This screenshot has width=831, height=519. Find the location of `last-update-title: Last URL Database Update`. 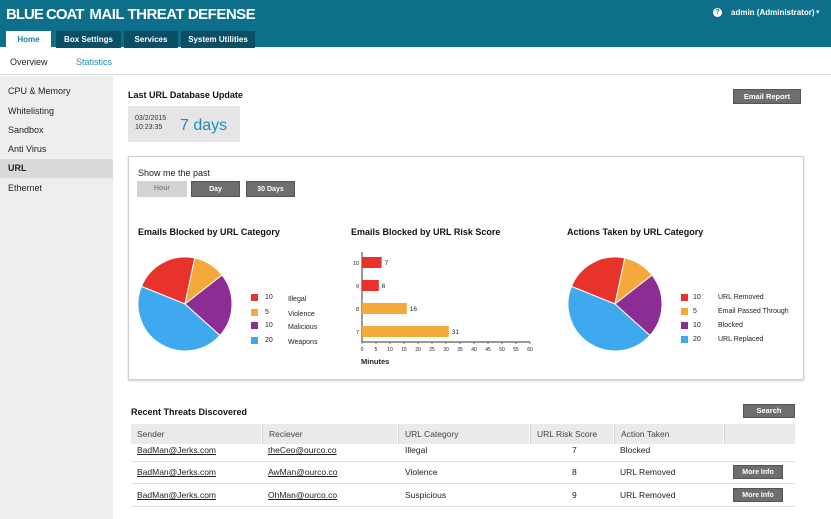

last-update-title: Last URL Database Update is located at coordinates (185, 95).